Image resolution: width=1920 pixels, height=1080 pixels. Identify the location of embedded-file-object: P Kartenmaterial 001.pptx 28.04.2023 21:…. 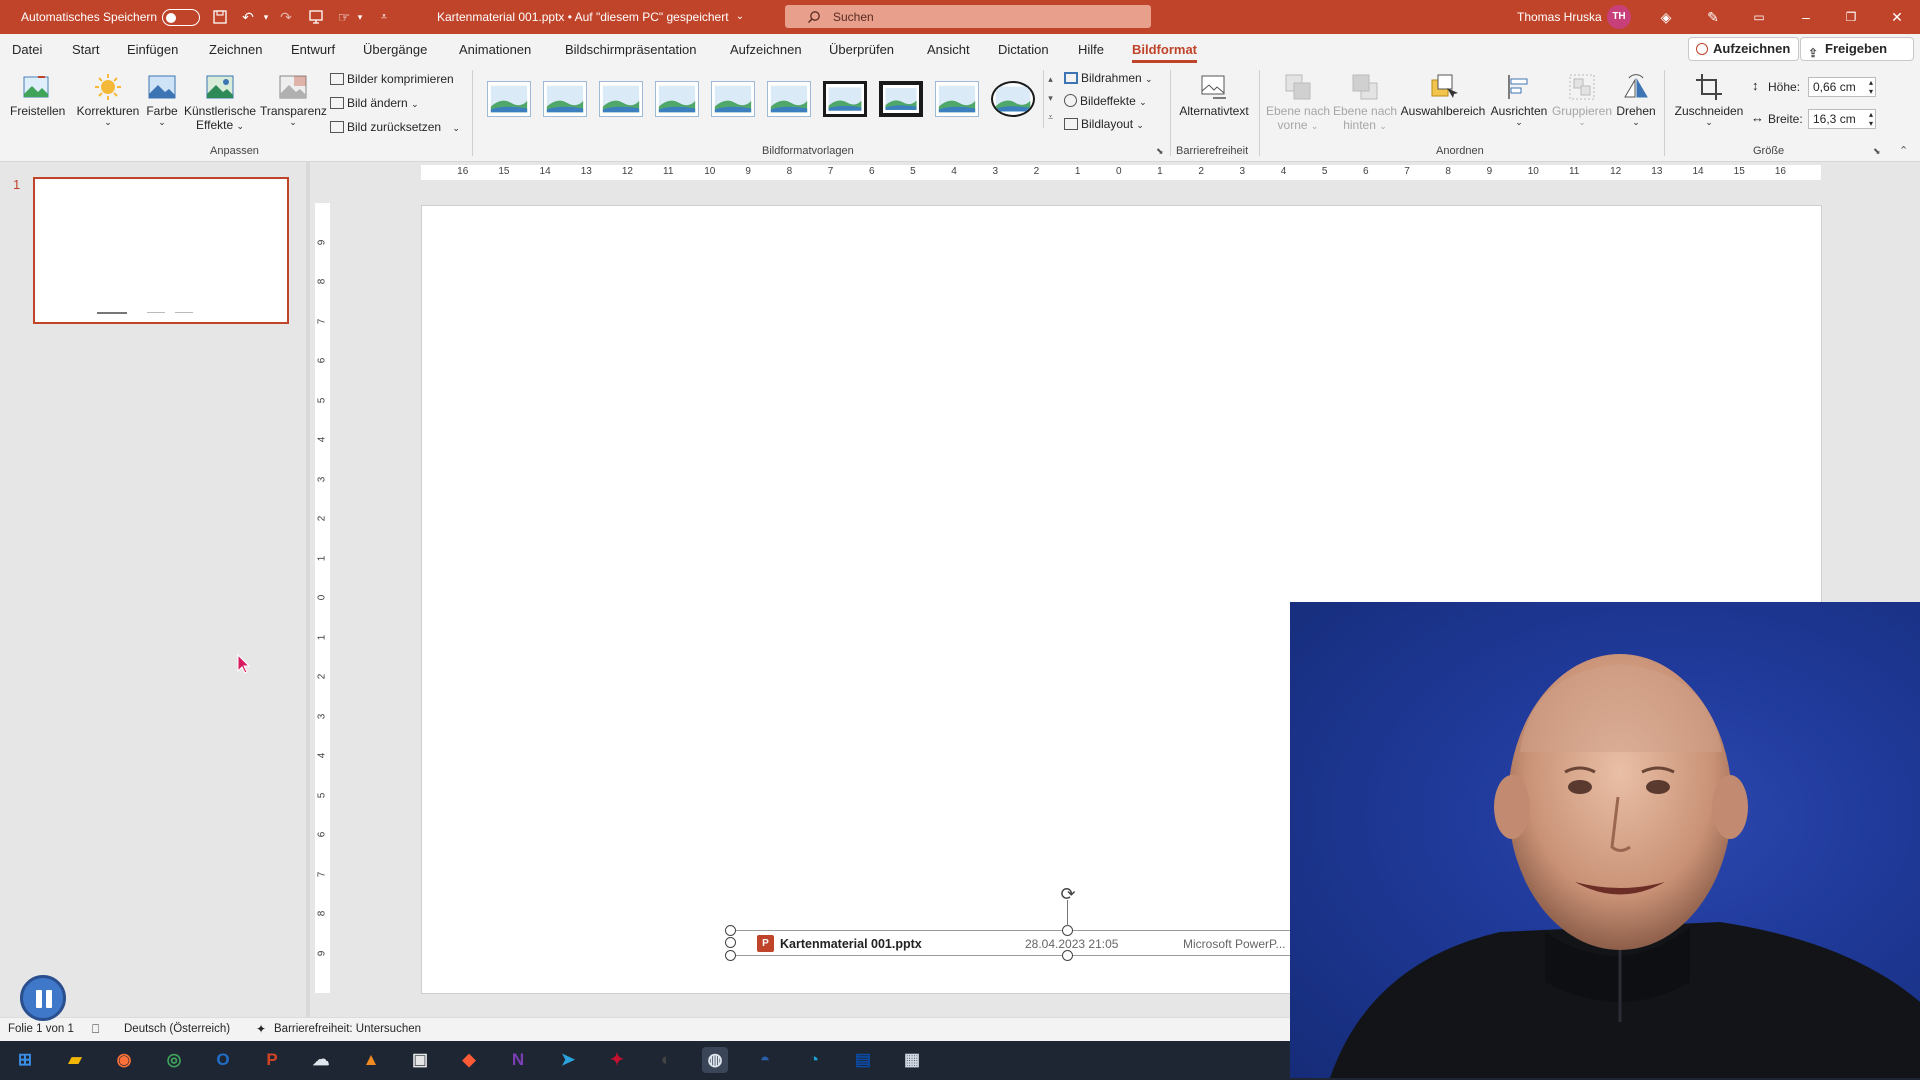
(1010, 943).